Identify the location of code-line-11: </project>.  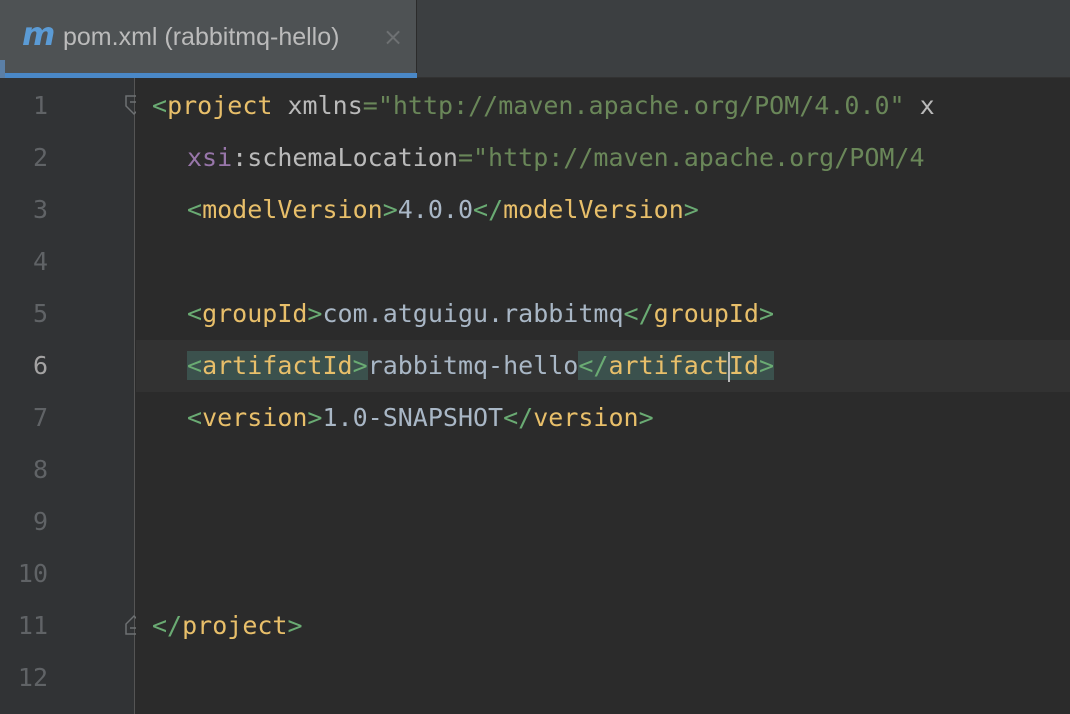
(611, 626).